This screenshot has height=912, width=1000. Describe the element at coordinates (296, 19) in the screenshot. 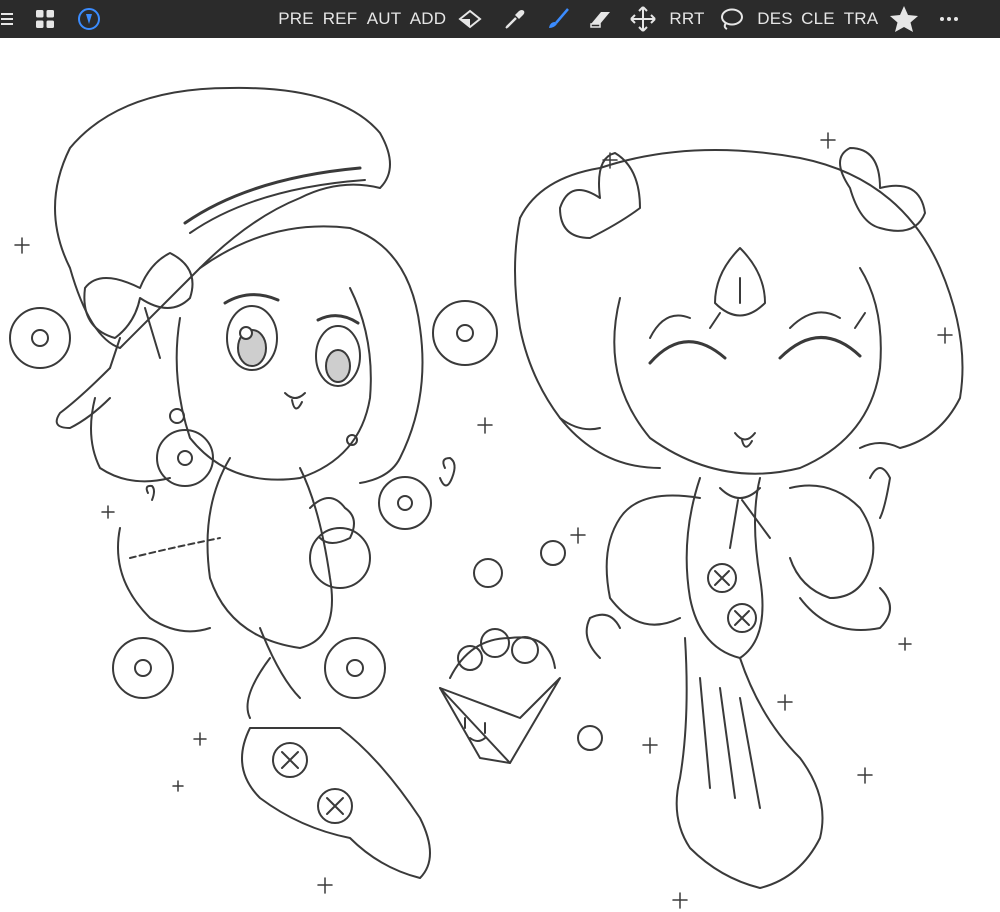

I see `pre-button: PRE` at that location.